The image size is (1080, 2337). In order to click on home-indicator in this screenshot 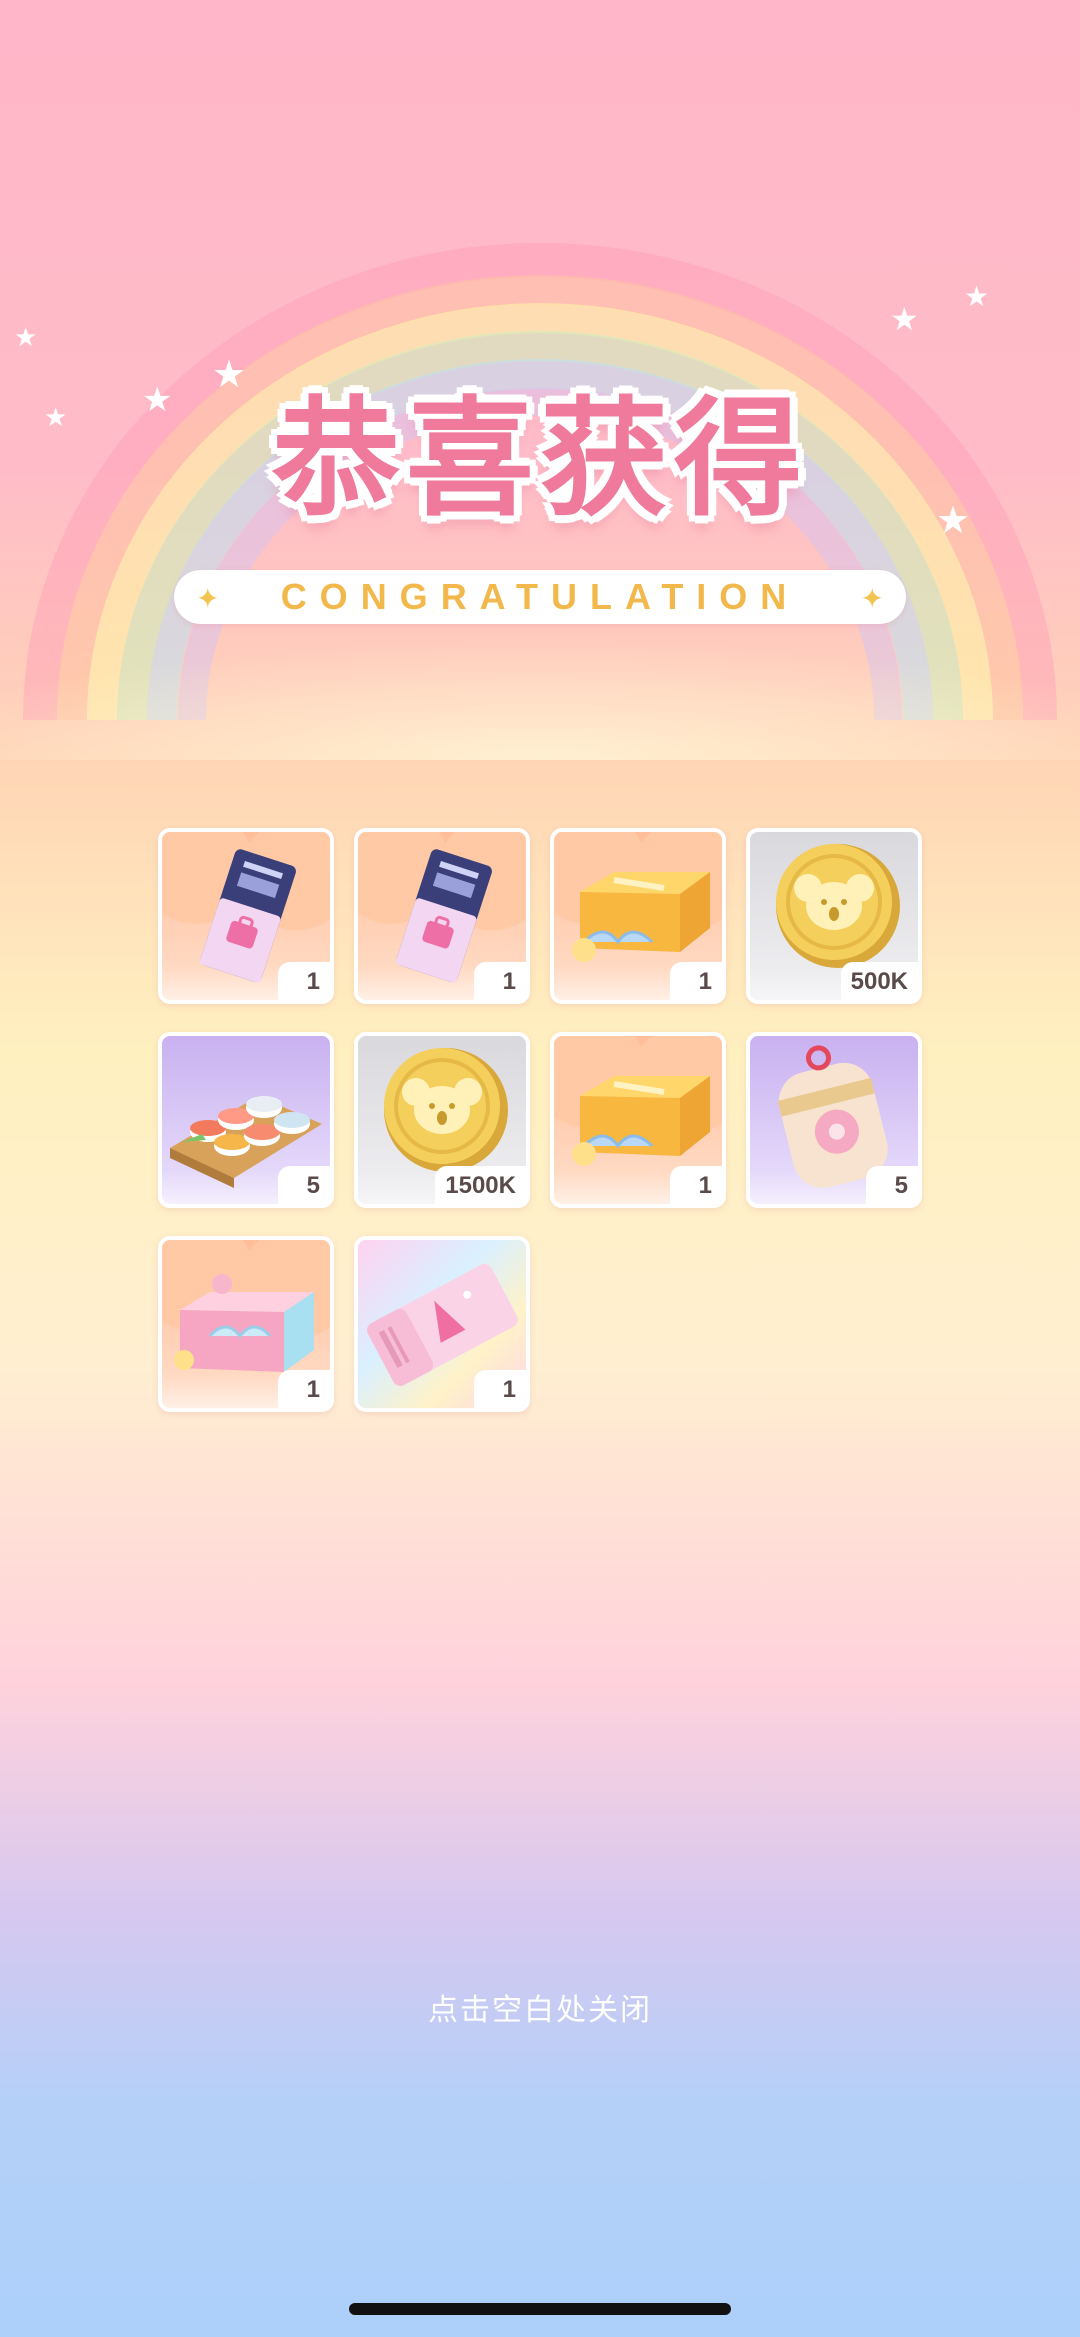, I will do `click(540, 2309)`.